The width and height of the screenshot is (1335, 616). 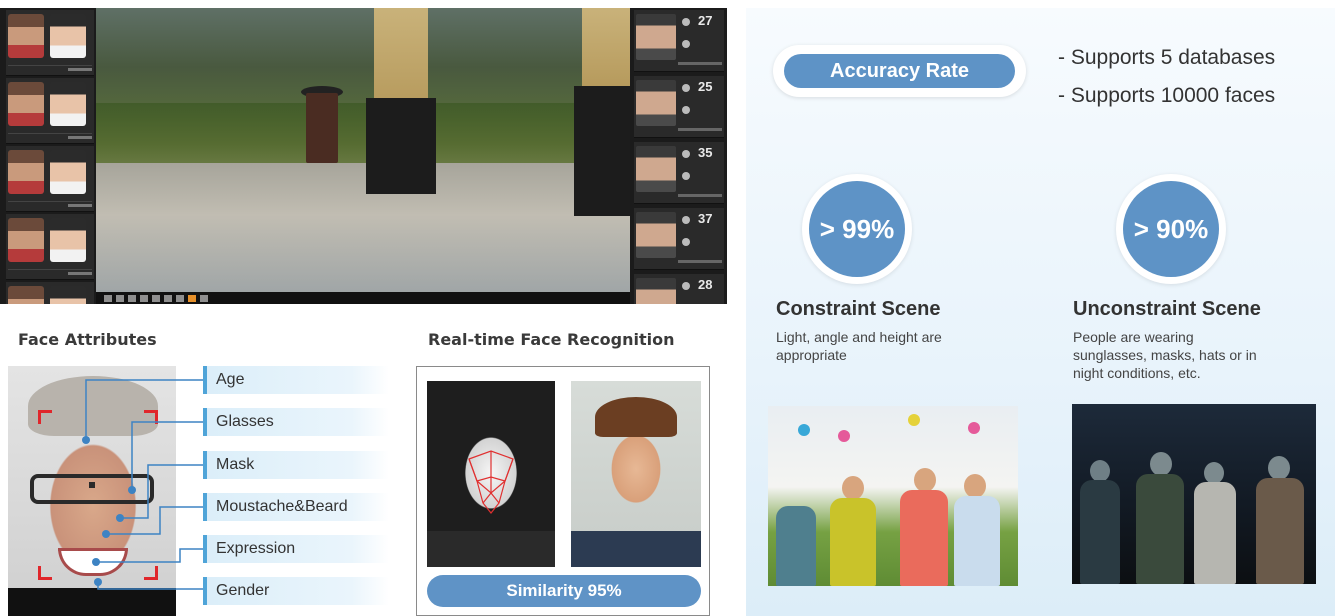 What do you see at coordinates (296, 422) in the screenshot?
I see `attribute-glasses: Glasses` at bounding box center [296, 422].